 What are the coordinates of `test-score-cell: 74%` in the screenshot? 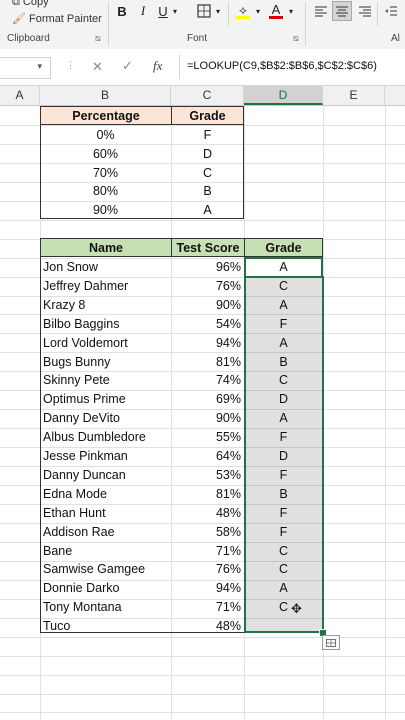 It's located at (207, 379).